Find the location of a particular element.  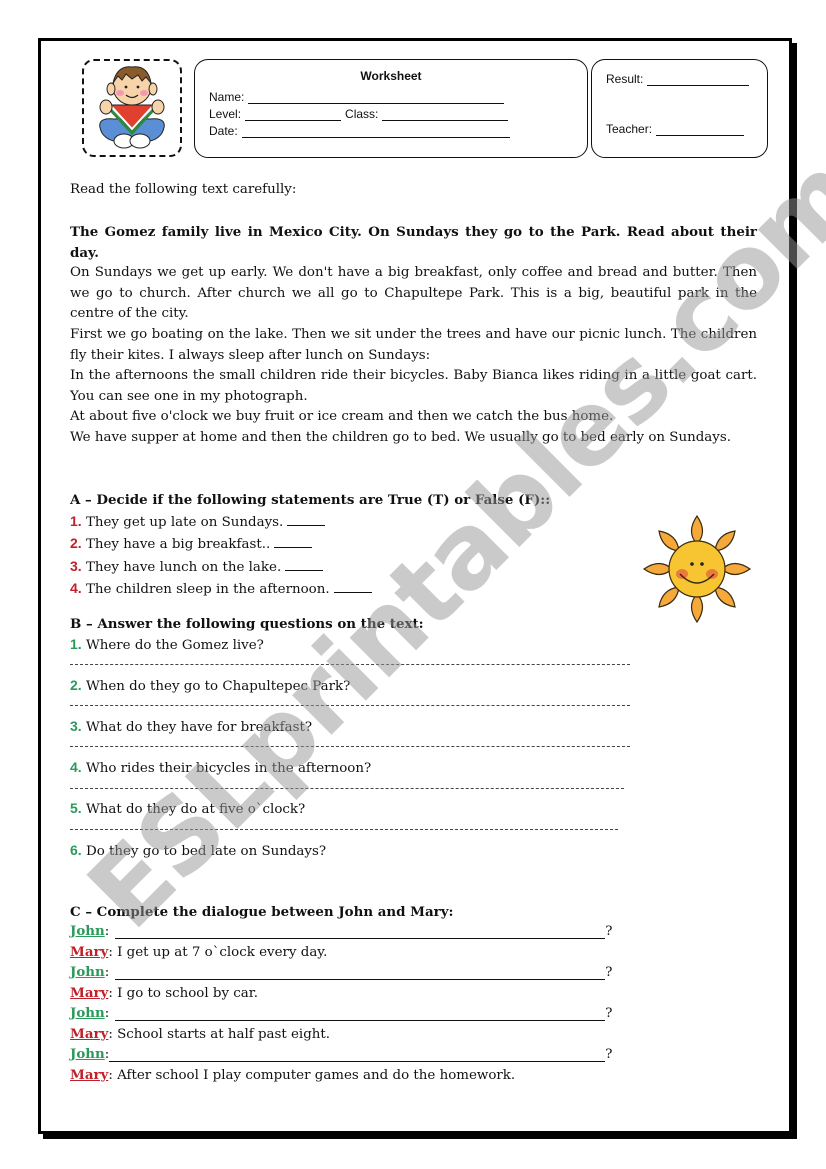

question-text: When do they go to Chapultepec Park? is located at coordinates (218, 686).